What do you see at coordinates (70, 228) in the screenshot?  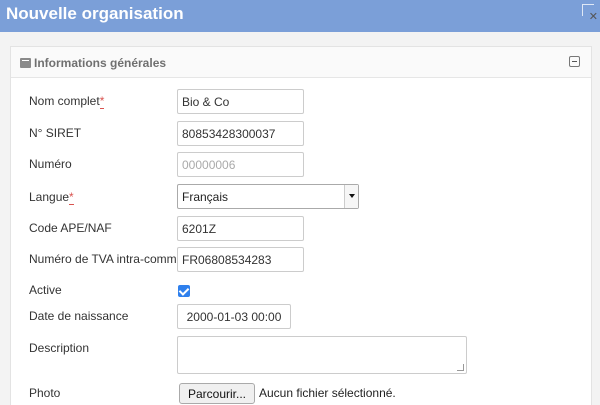 I see `code-ape-label: Code APE/NAF` at bounding box center [70, 228].